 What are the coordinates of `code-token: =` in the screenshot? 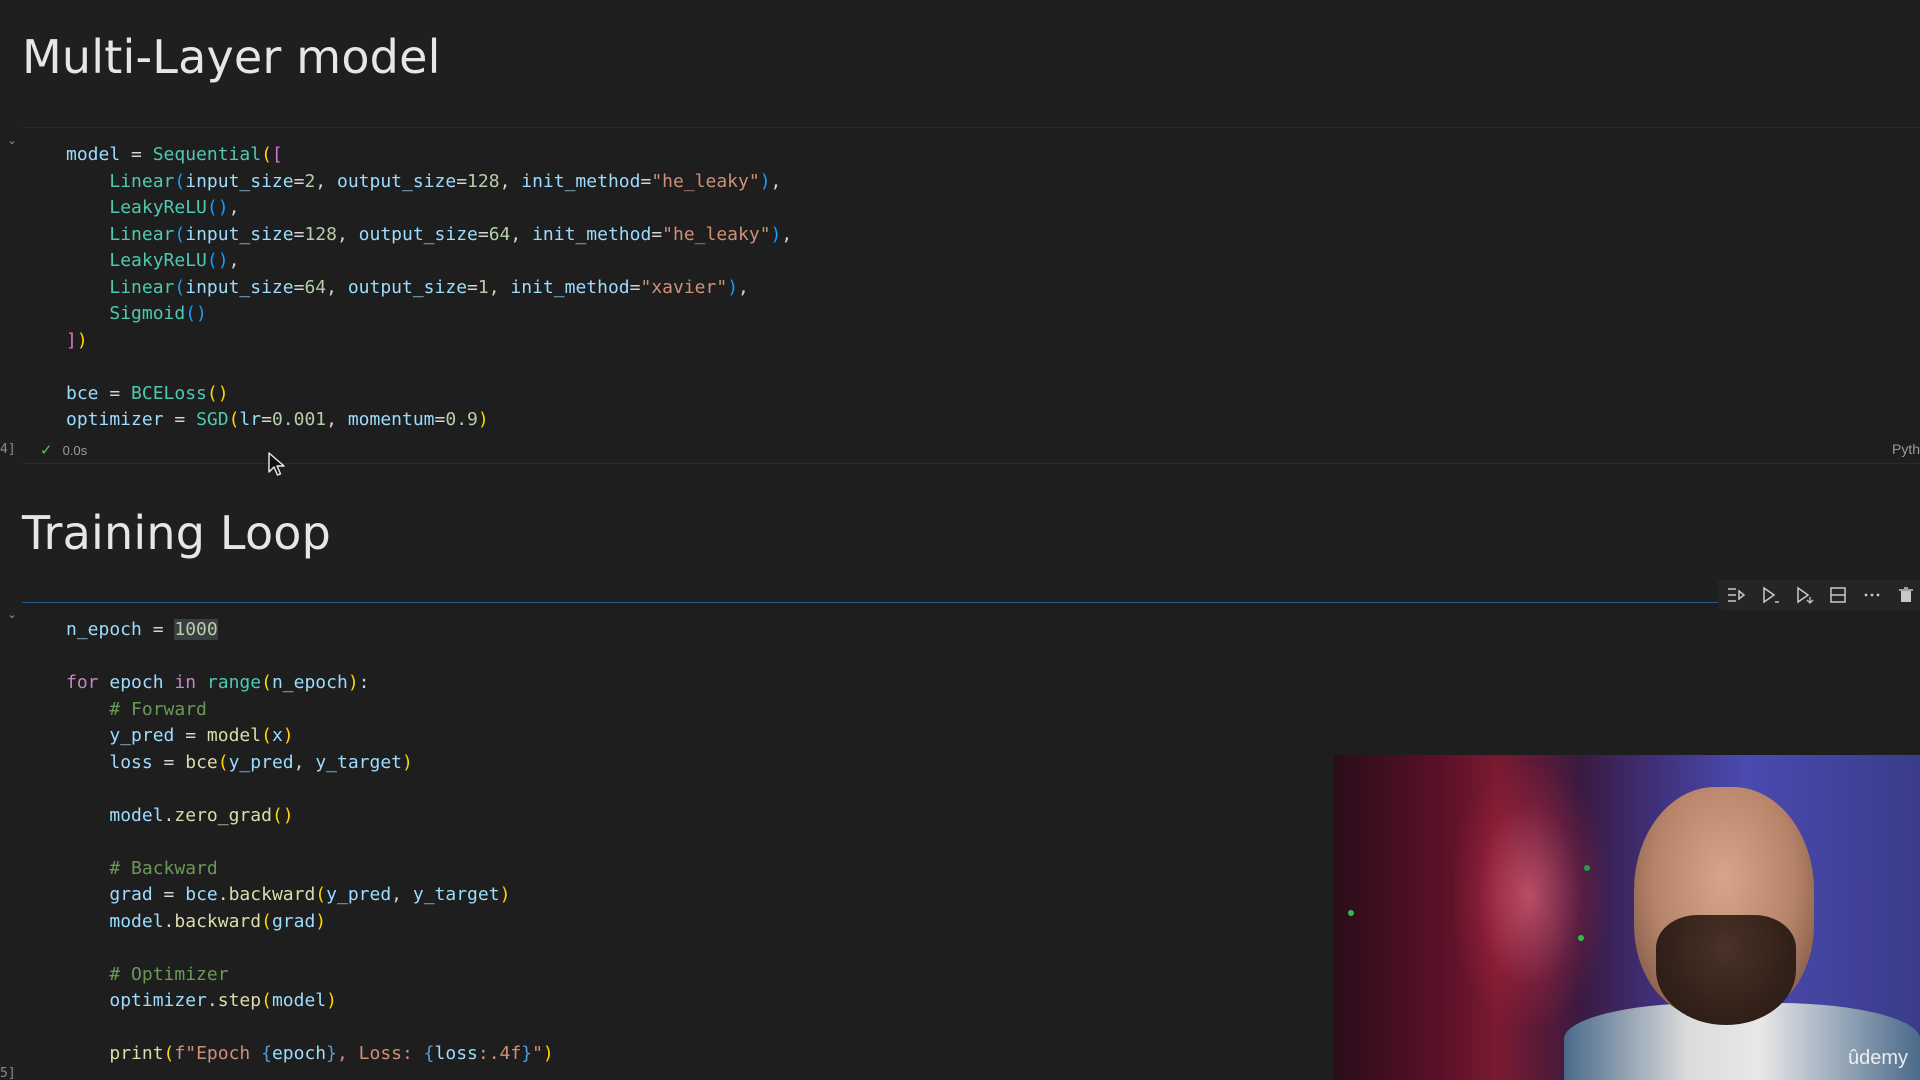 It's located at (136, 154).